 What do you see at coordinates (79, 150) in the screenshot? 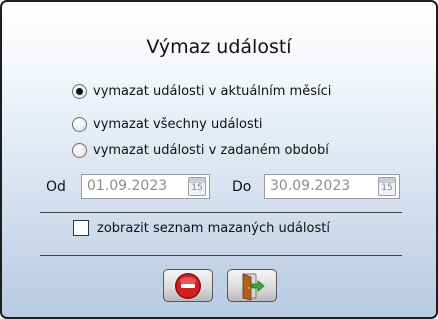
I see `radio-date-range` at bounding box center [79, 150].